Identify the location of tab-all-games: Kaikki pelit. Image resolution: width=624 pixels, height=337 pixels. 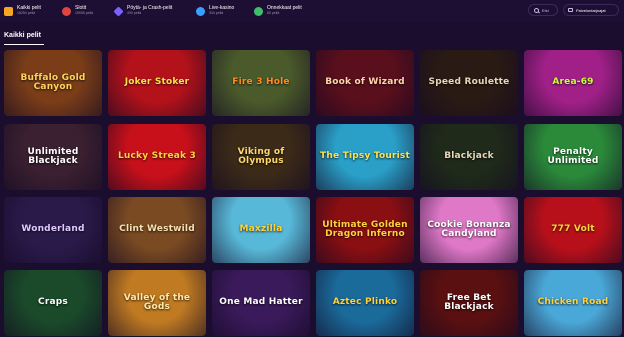
(22, 35).